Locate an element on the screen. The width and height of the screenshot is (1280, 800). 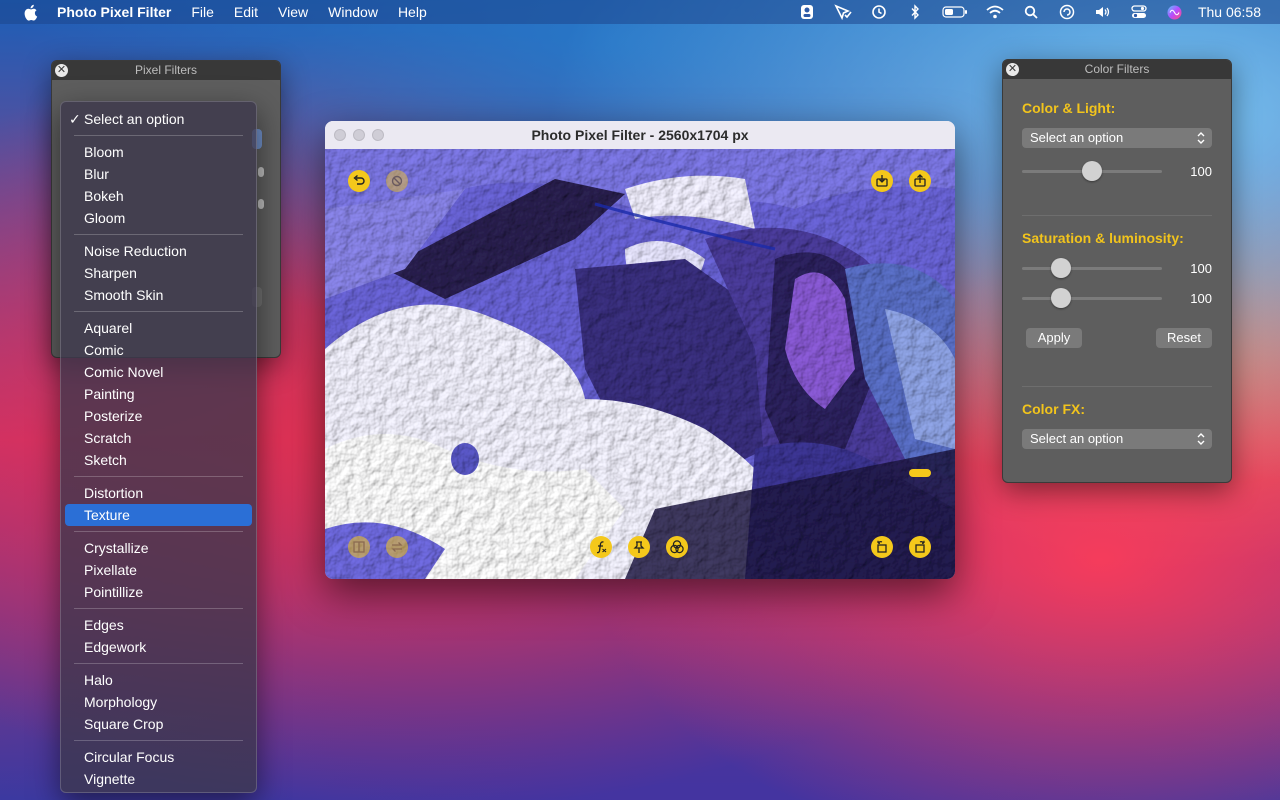
status-area: Thu 06:58 is located at coordinates (1030, 12).